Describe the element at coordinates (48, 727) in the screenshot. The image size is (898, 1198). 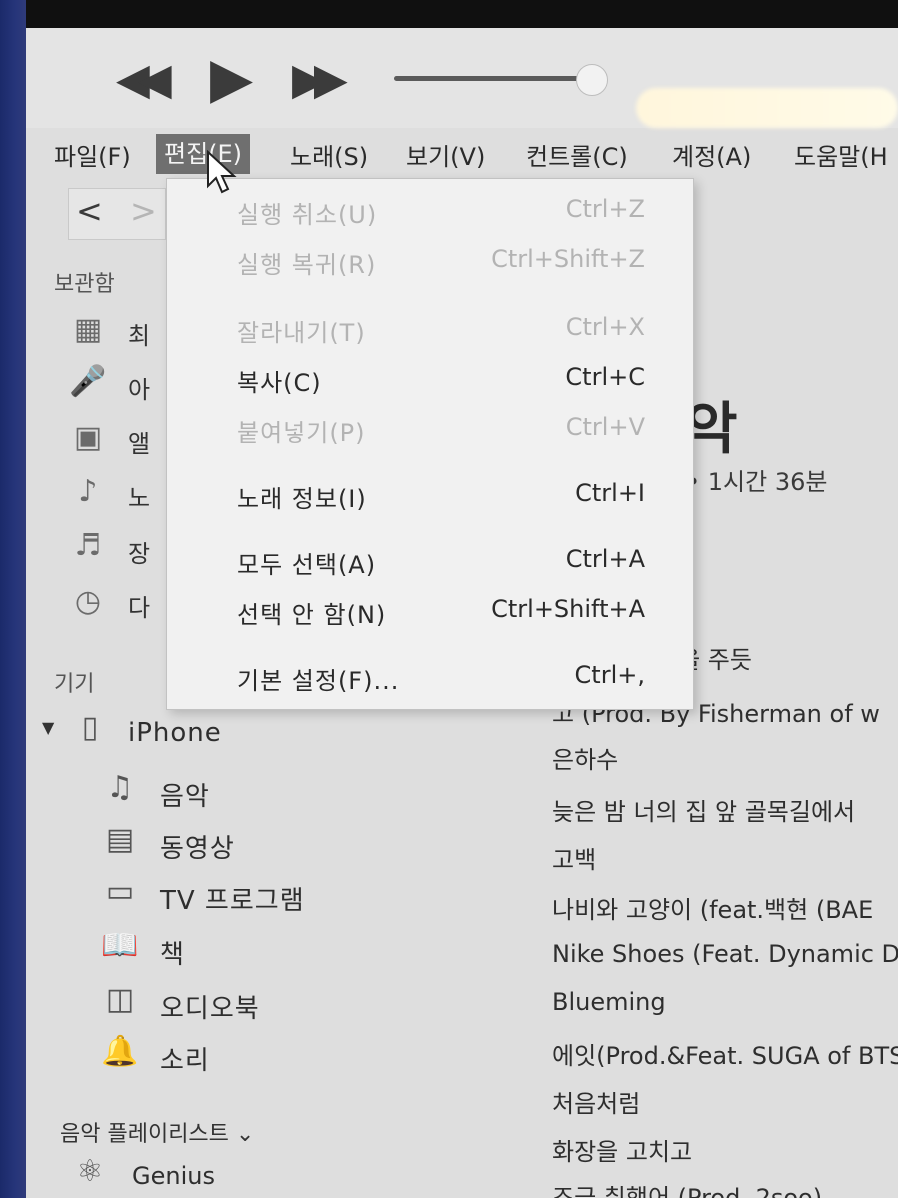
I see `disclosure-triangle-icon: ▼` at that location.